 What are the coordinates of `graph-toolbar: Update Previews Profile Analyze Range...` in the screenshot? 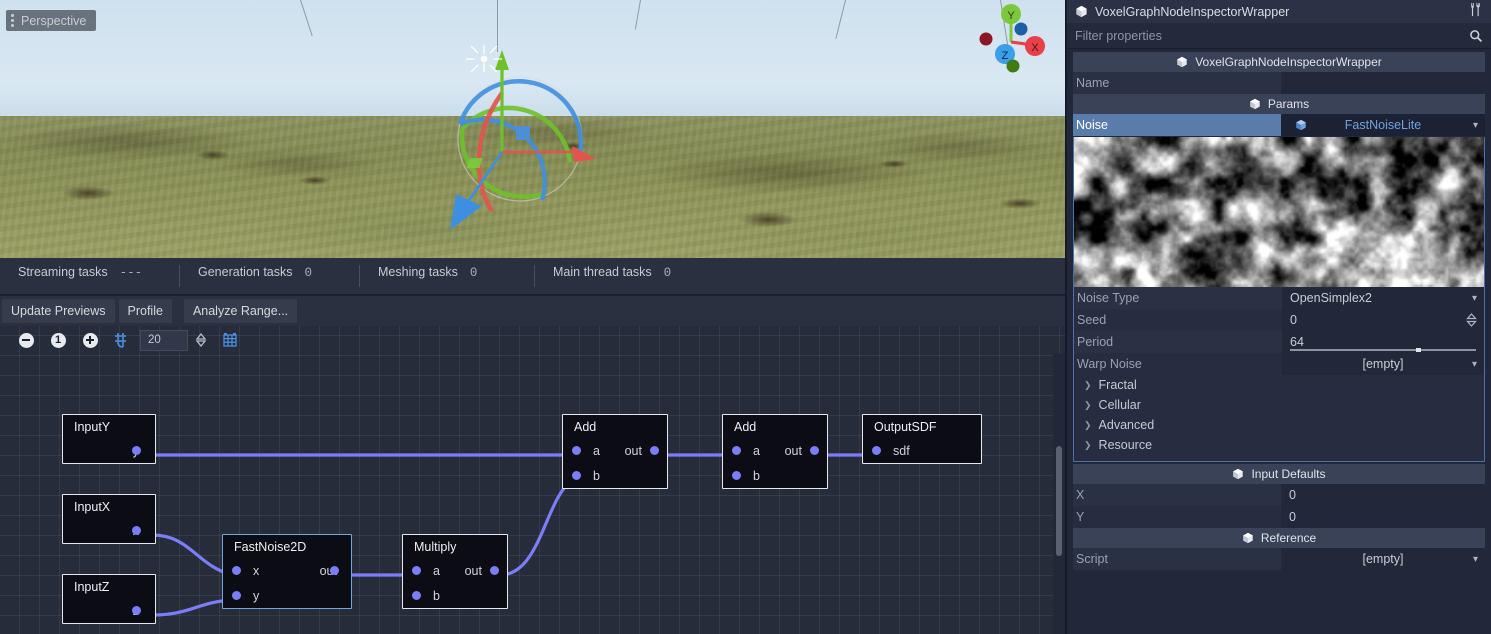 It's located at (532, 311).